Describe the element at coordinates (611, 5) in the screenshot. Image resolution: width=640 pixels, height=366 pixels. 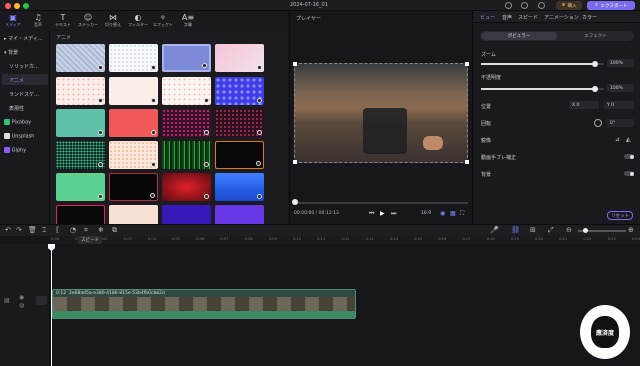
I see `export-button: ⇪ エクスポート` at that location.